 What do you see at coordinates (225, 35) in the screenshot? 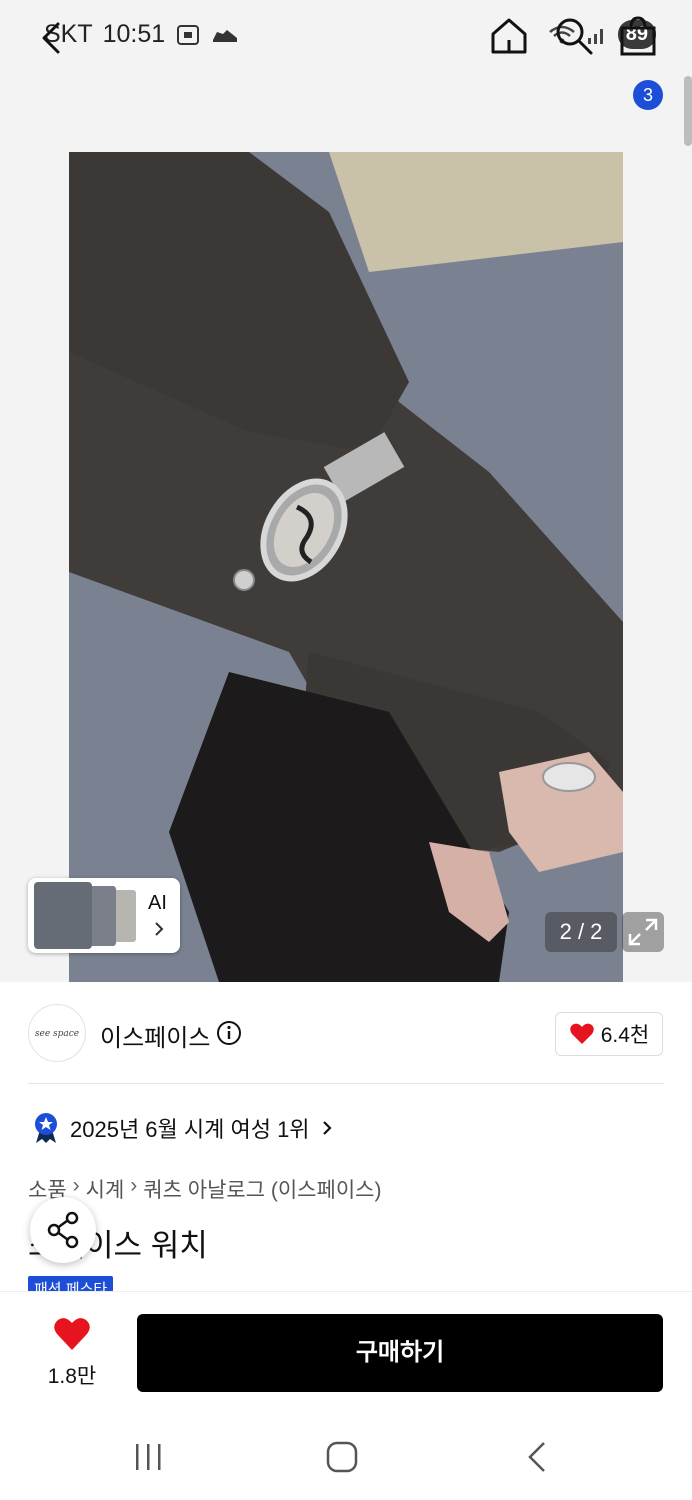
I see `shoe-icon` at bounding box center [225, 35].